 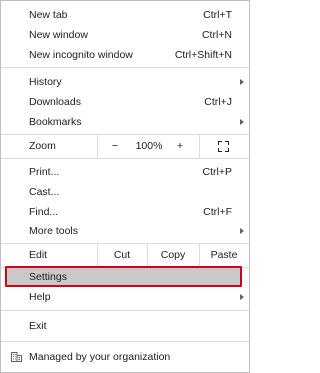 I want to click on menu-item-new-incognito-window: New incognito window Ctrl+Shift+N, so click(x=125, y=55).